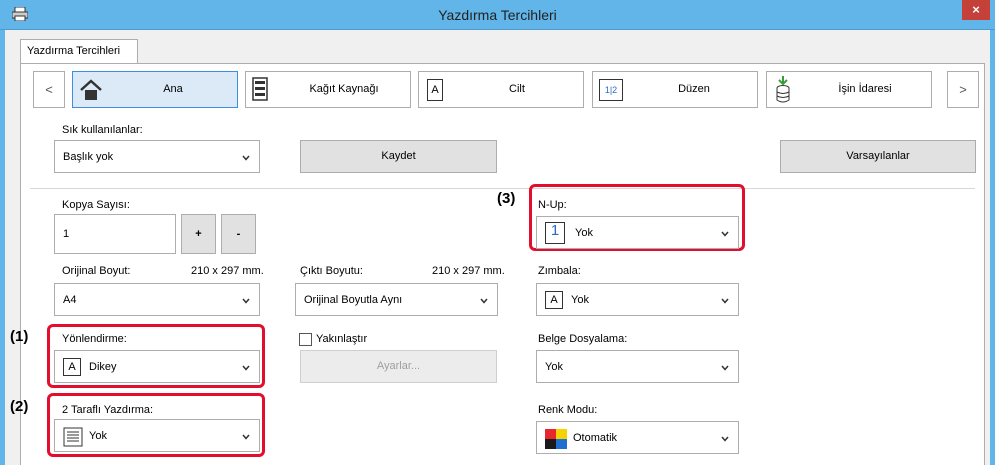 The image size is (995, 465). Describe the element at coordinates (108, 410) in the screenshot. I see `duplex-label: 2 Taraflı Yazdırma:` at that location.